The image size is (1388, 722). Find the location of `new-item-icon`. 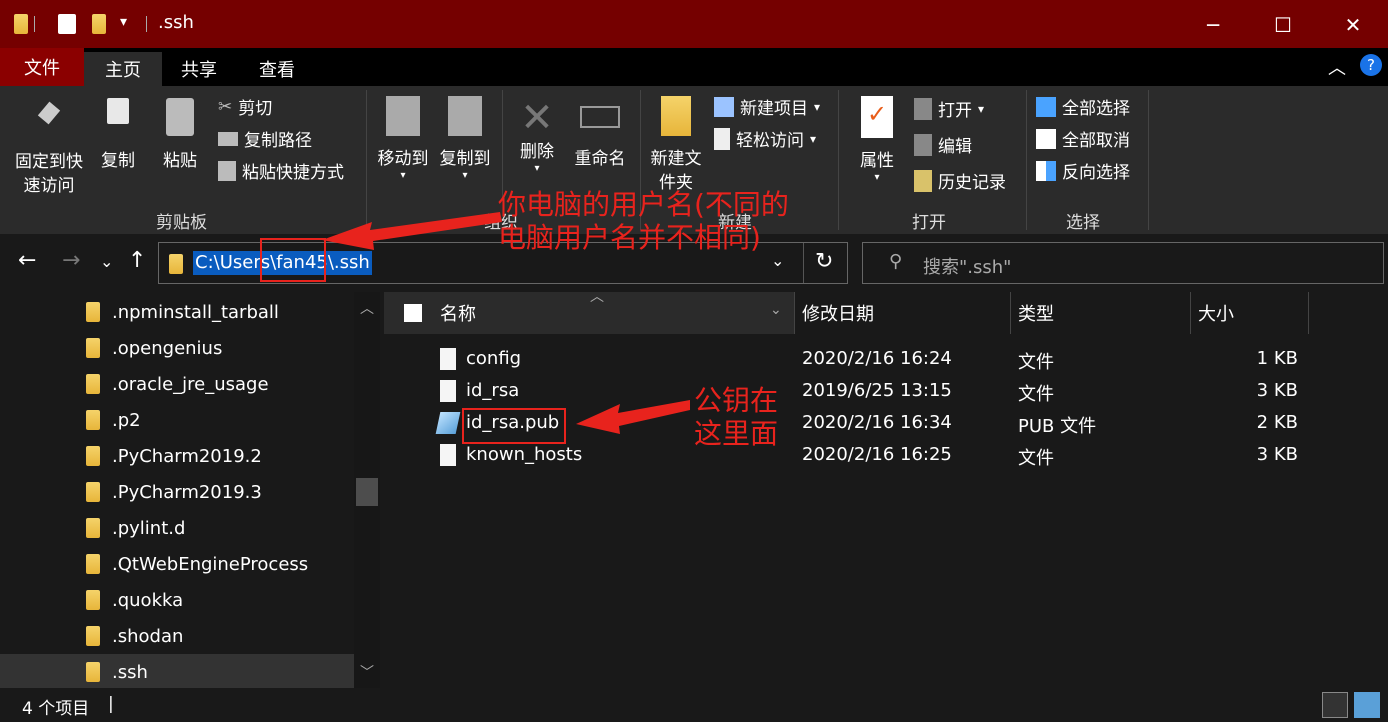

new-item-icon is located at coordinates (724, 106).